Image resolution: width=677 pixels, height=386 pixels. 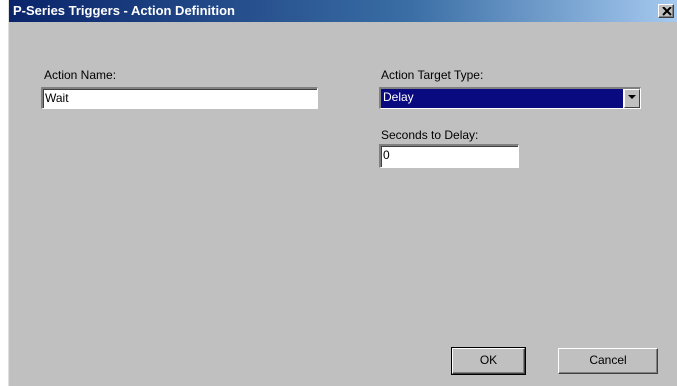 I want to click on title-bar: P-Series Triggers - Action Definition, so click(x=343, y=11).